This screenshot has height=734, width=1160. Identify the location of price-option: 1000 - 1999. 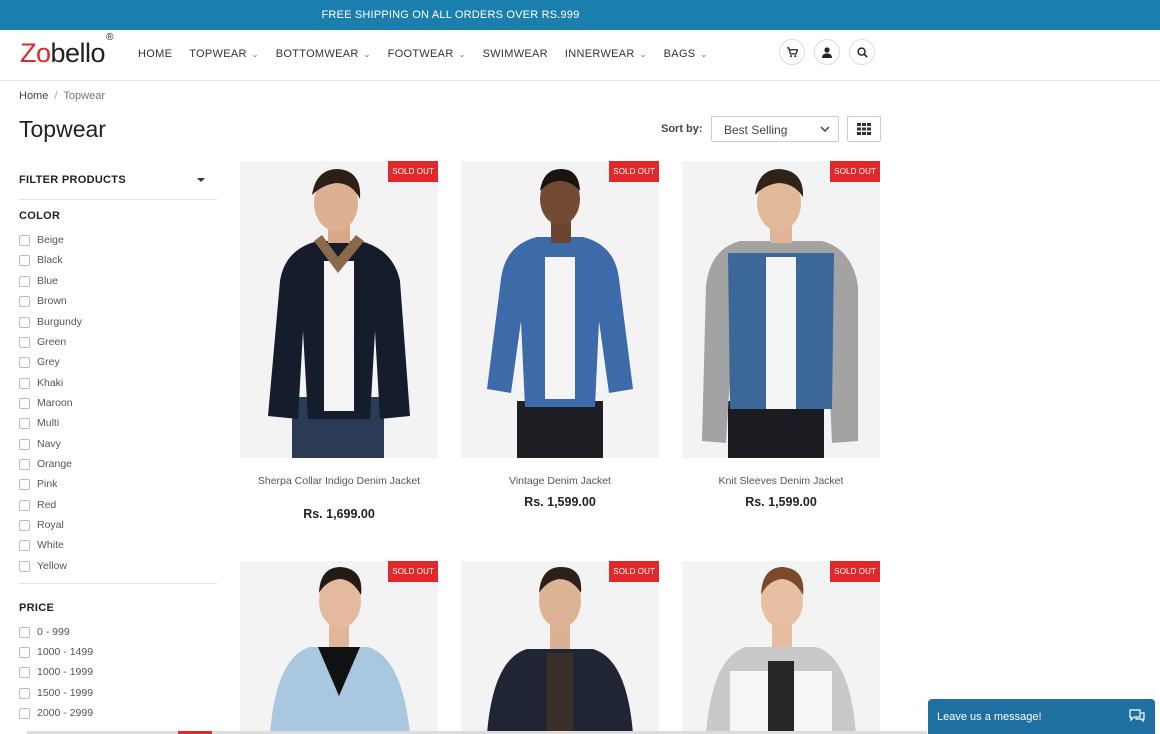
(56, 672).